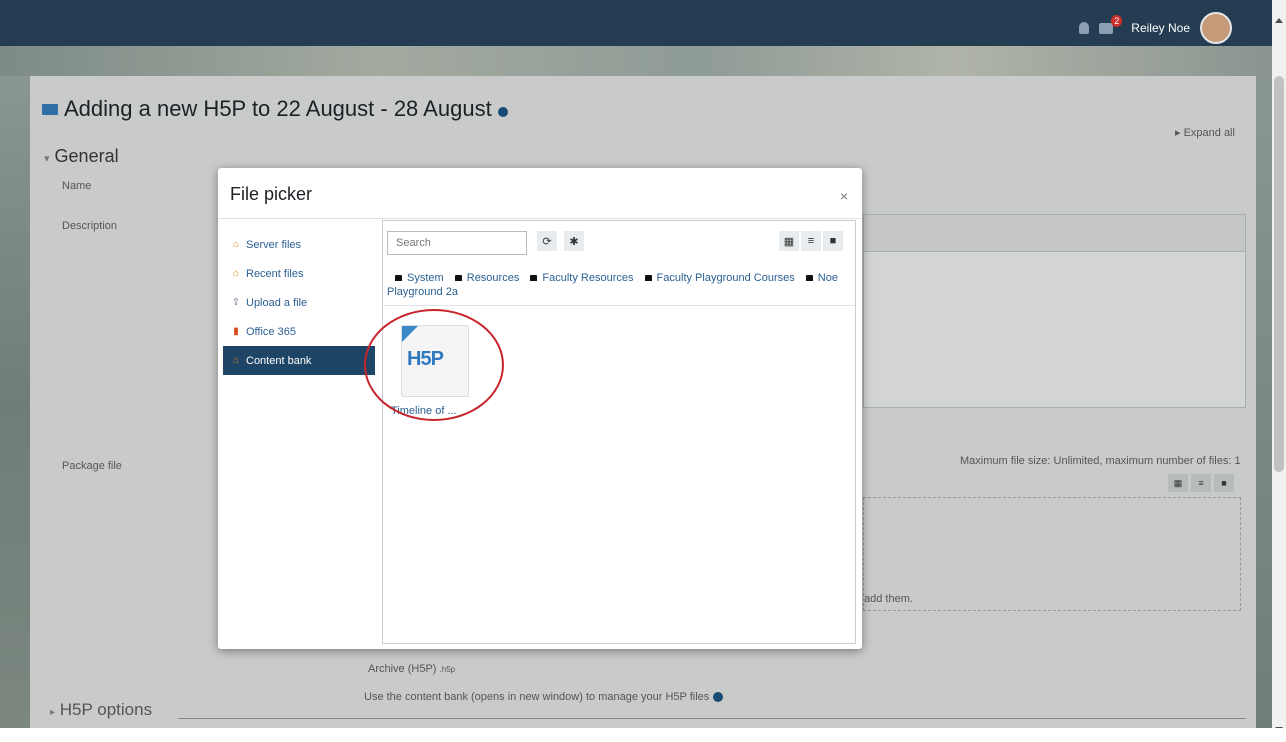 Image resolution: width=1286 pixels, height=742 pixels. I want to click on name-label: Name, so click(77, 186).